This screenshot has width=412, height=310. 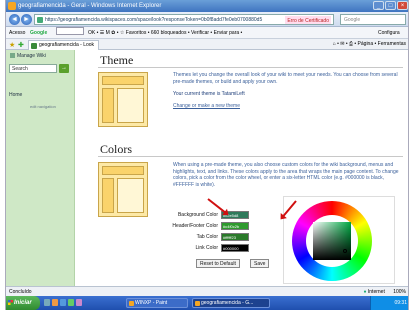 I want to click on zone-label: Internet, so click(x=376, y=292).